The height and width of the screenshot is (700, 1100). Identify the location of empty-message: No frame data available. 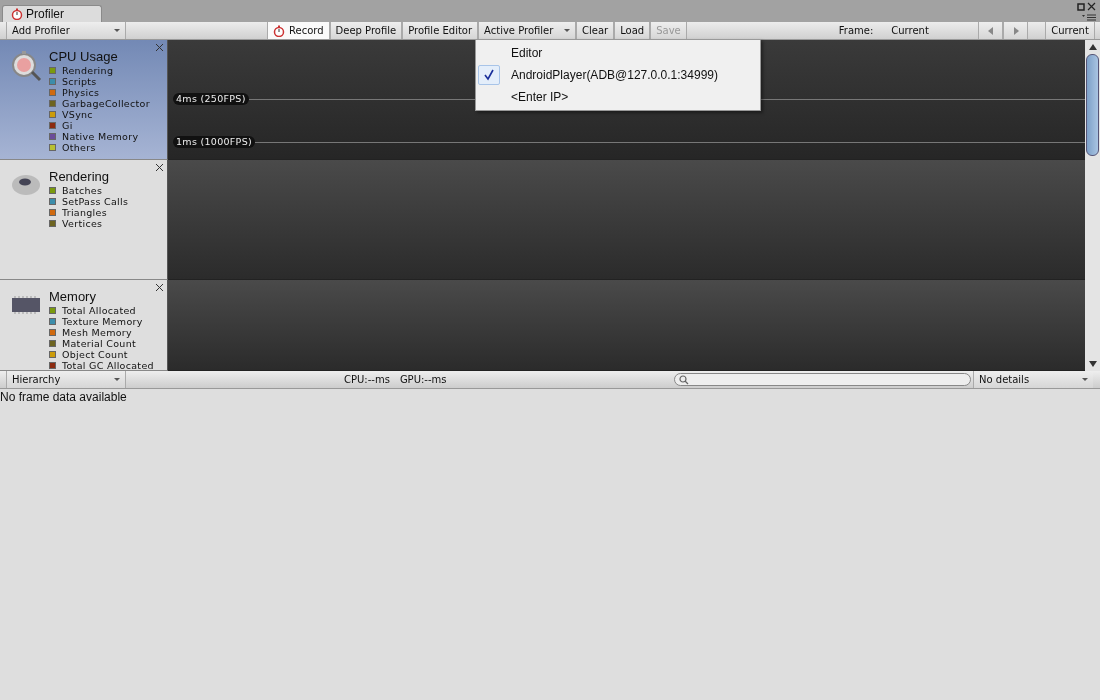
(64, 397).